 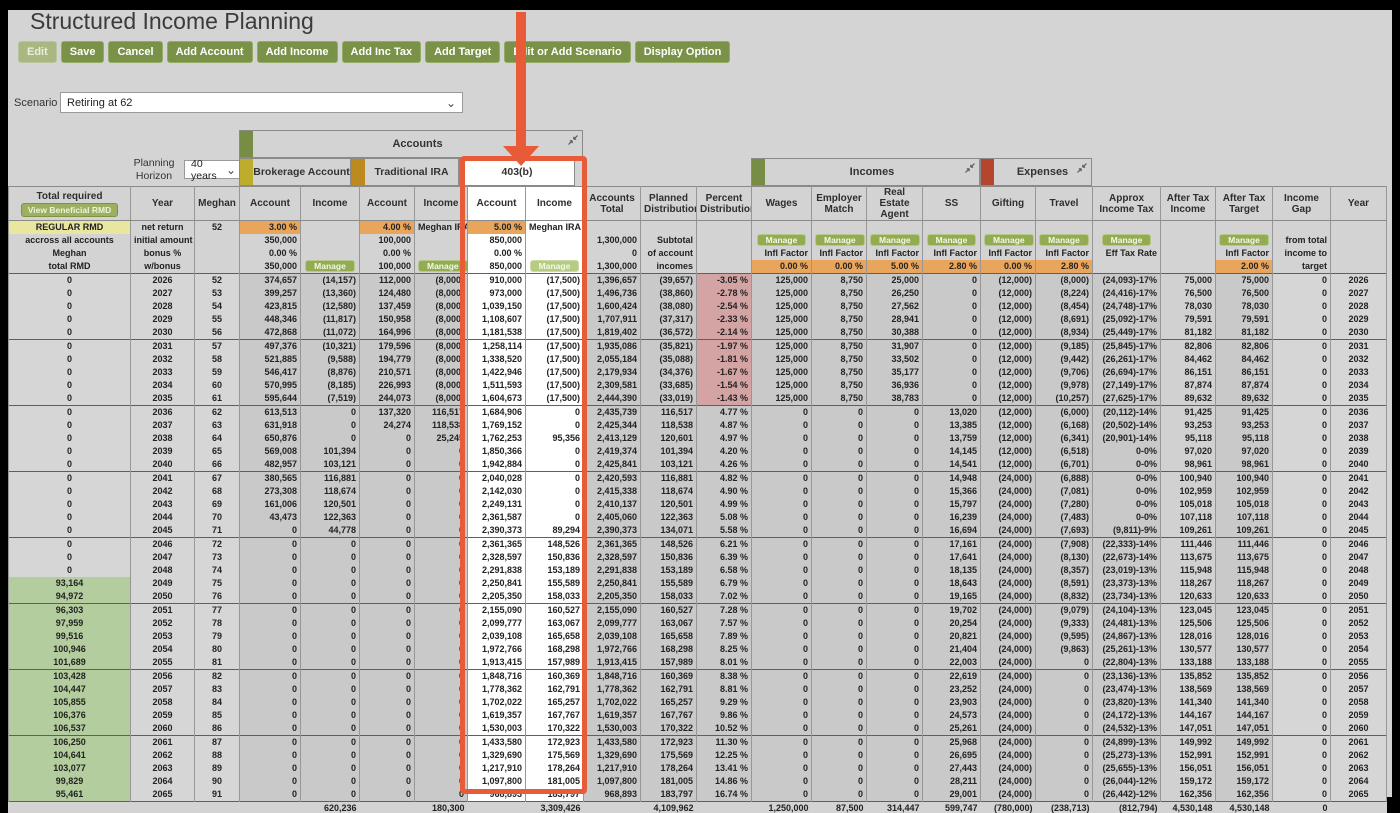 I want to click on table-cell: (10,321), so click(x=330, y=346).